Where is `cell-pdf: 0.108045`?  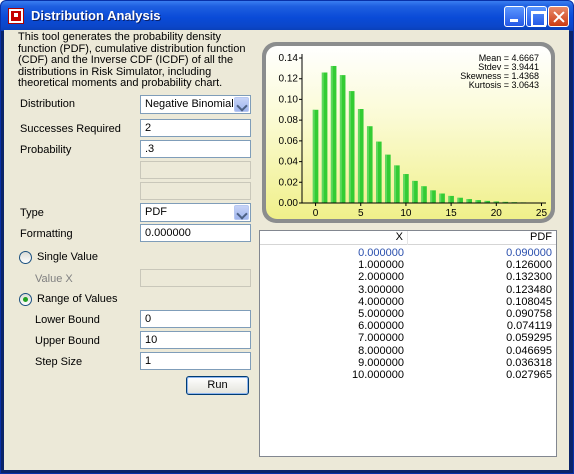
cell-pdf: 0.108045 is located at coordinates (529, 301).